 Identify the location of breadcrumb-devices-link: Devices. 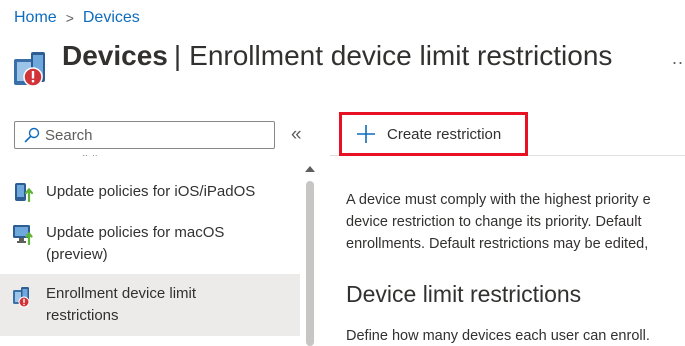
(111, 18).